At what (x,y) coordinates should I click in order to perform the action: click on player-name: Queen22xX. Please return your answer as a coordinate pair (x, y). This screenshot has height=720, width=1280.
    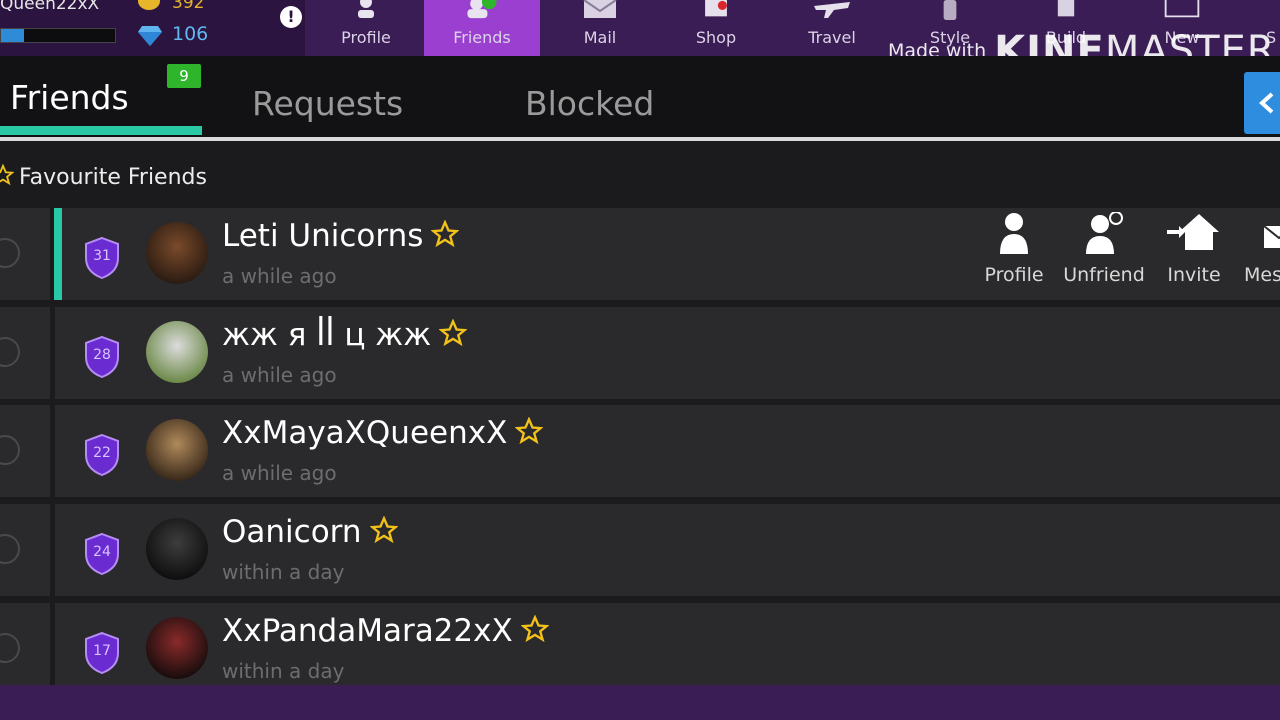
    Looking at the image, I should click on (50, 7).